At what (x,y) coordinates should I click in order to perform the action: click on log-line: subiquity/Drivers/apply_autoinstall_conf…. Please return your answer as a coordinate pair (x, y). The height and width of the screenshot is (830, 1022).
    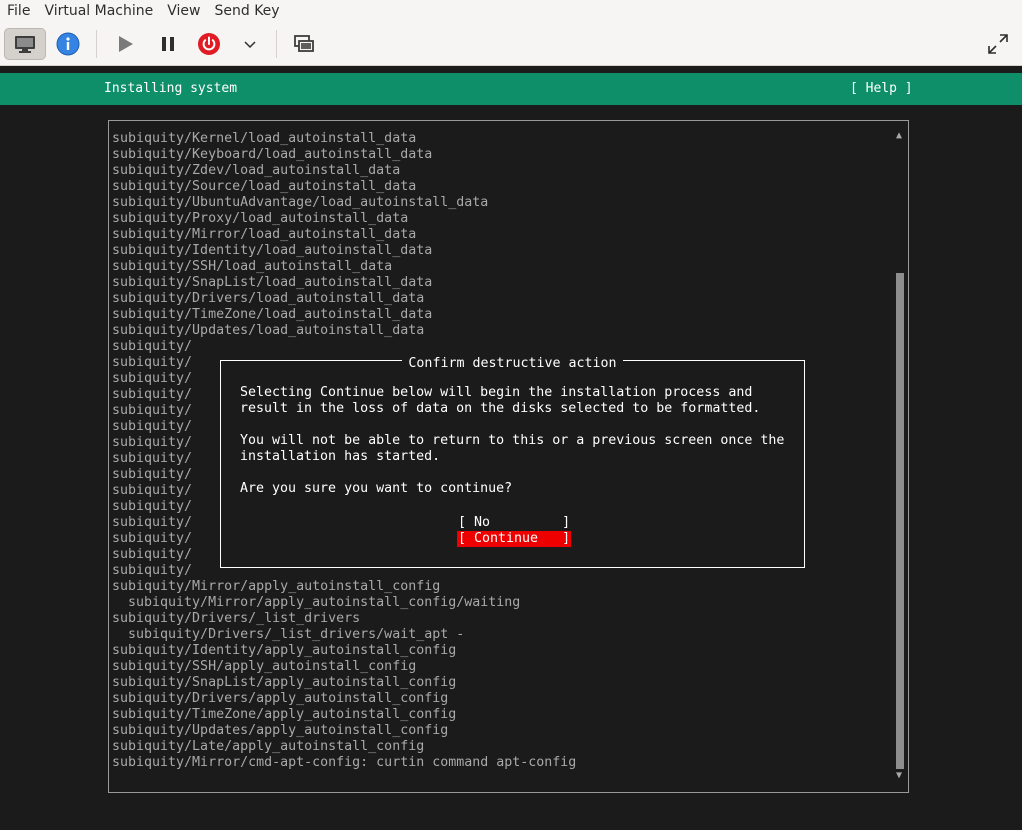
    Looking at the image, I should click on (280, 698).